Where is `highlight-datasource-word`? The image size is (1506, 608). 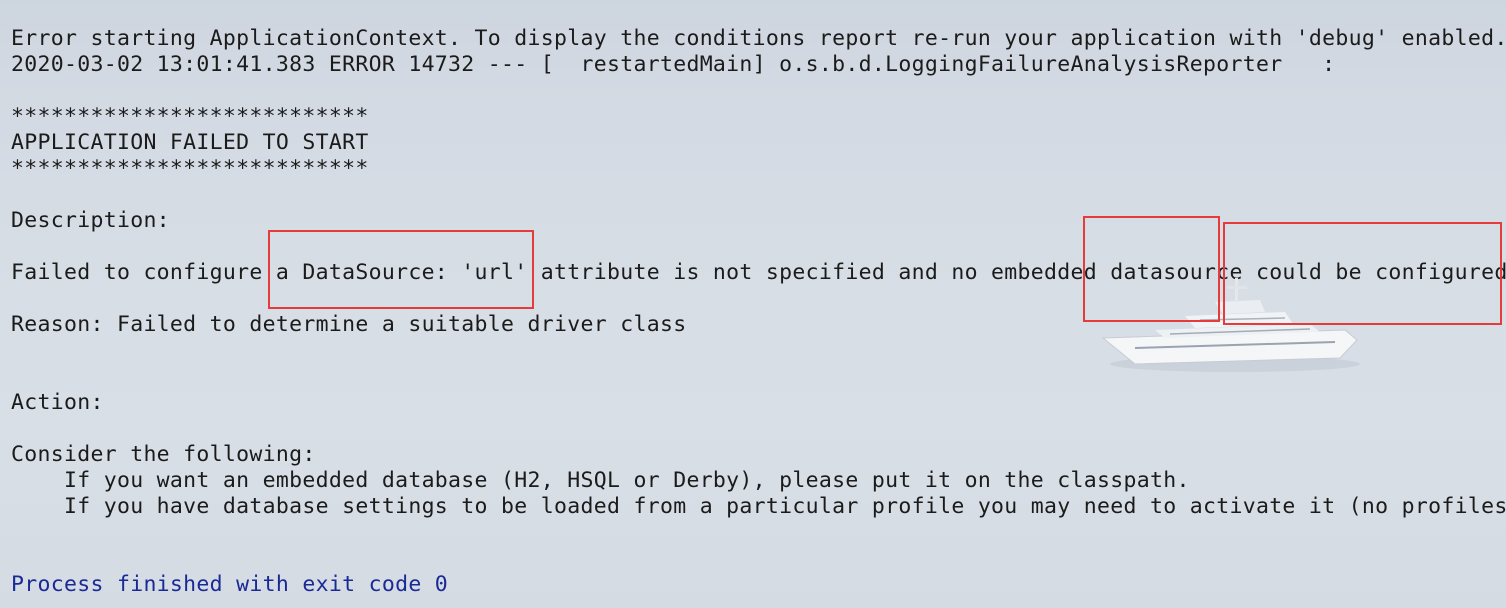
highlight-datasource-word is located at coordinates (1151, 269).